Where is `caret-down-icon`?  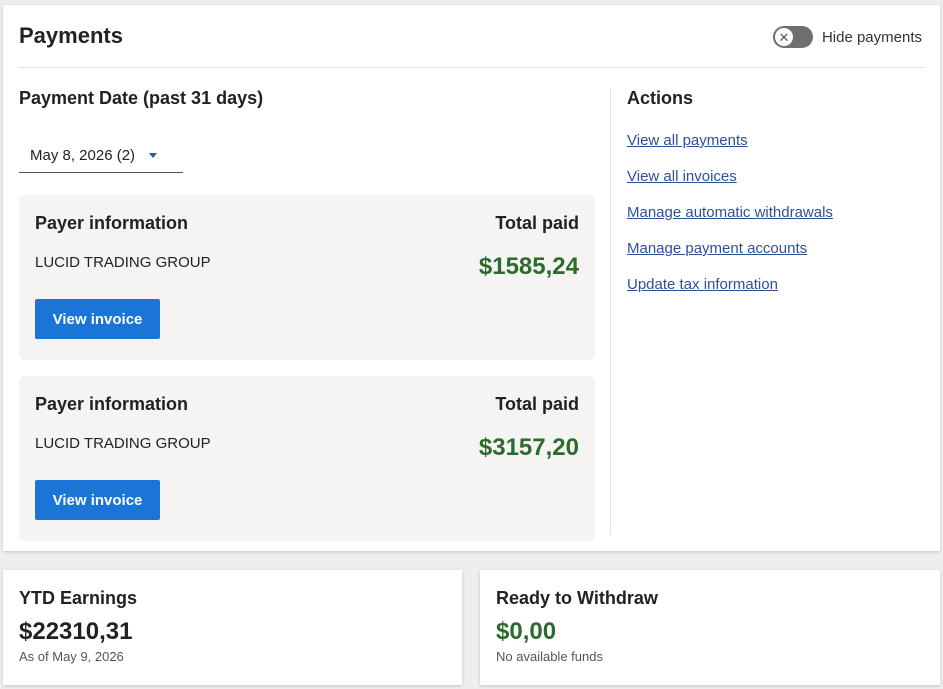 caret-down-icon is located at coordinates (153, 155).